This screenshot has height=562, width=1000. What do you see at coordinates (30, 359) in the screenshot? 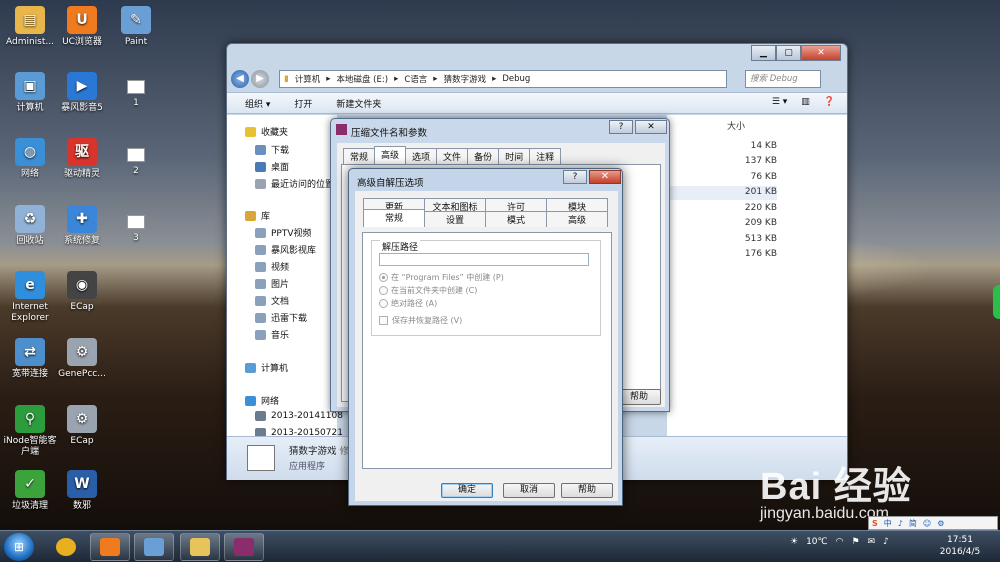
I see `desktop-icon-broadband: ⇄ 宽带连接` at bounding box center [30, 359].